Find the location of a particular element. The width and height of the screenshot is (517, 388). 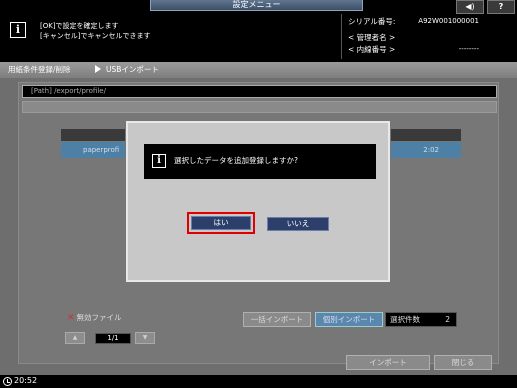

individual-import-button: 個別インポート is located at coordinates (349, 319).